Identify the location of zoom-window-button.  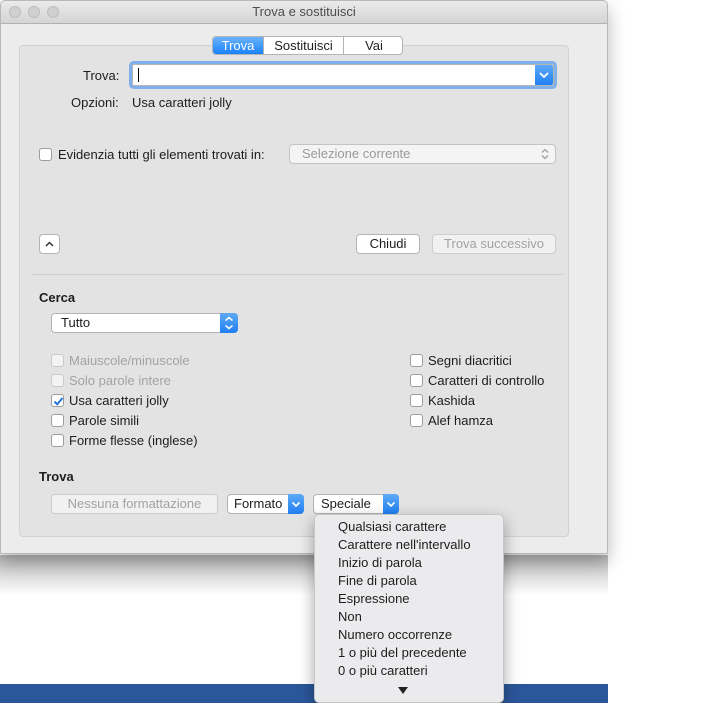
(53, 12).